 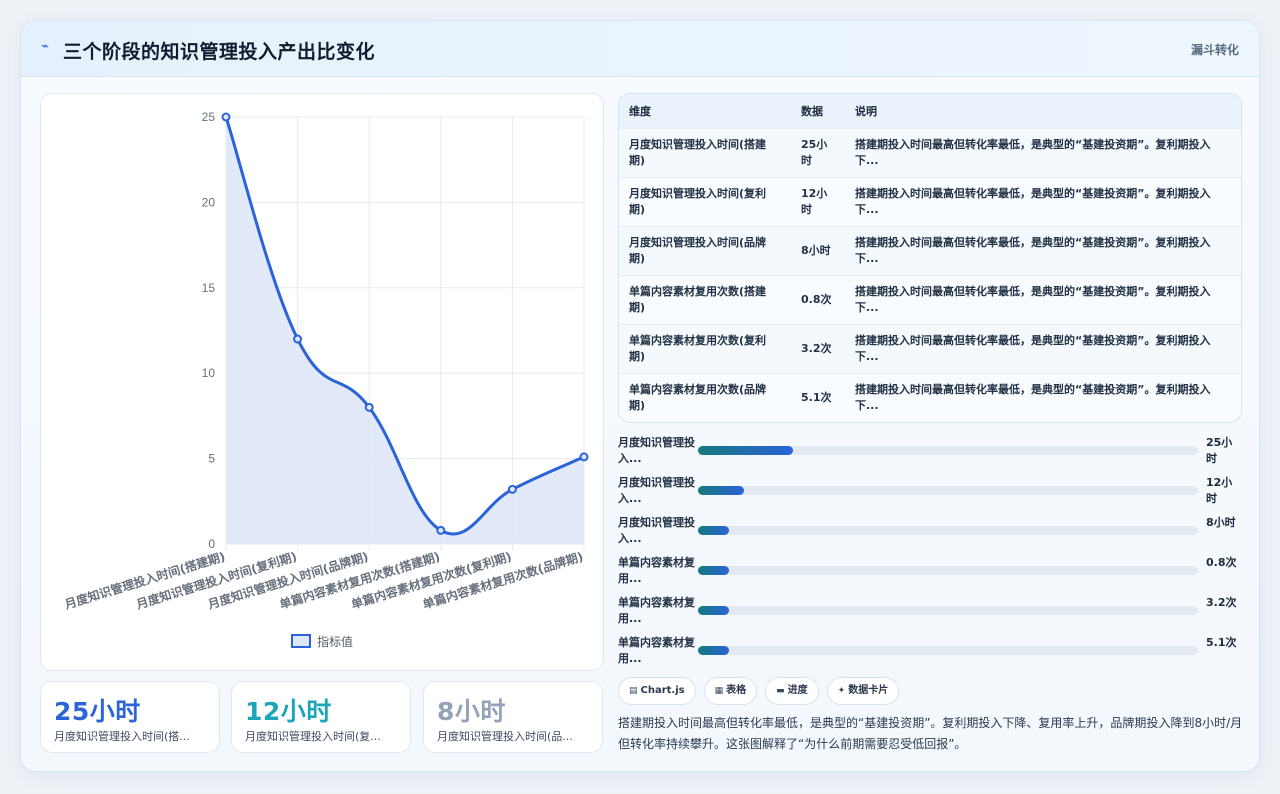 I want to click on kpi-value: 25小时, so click(x=97, y=711).